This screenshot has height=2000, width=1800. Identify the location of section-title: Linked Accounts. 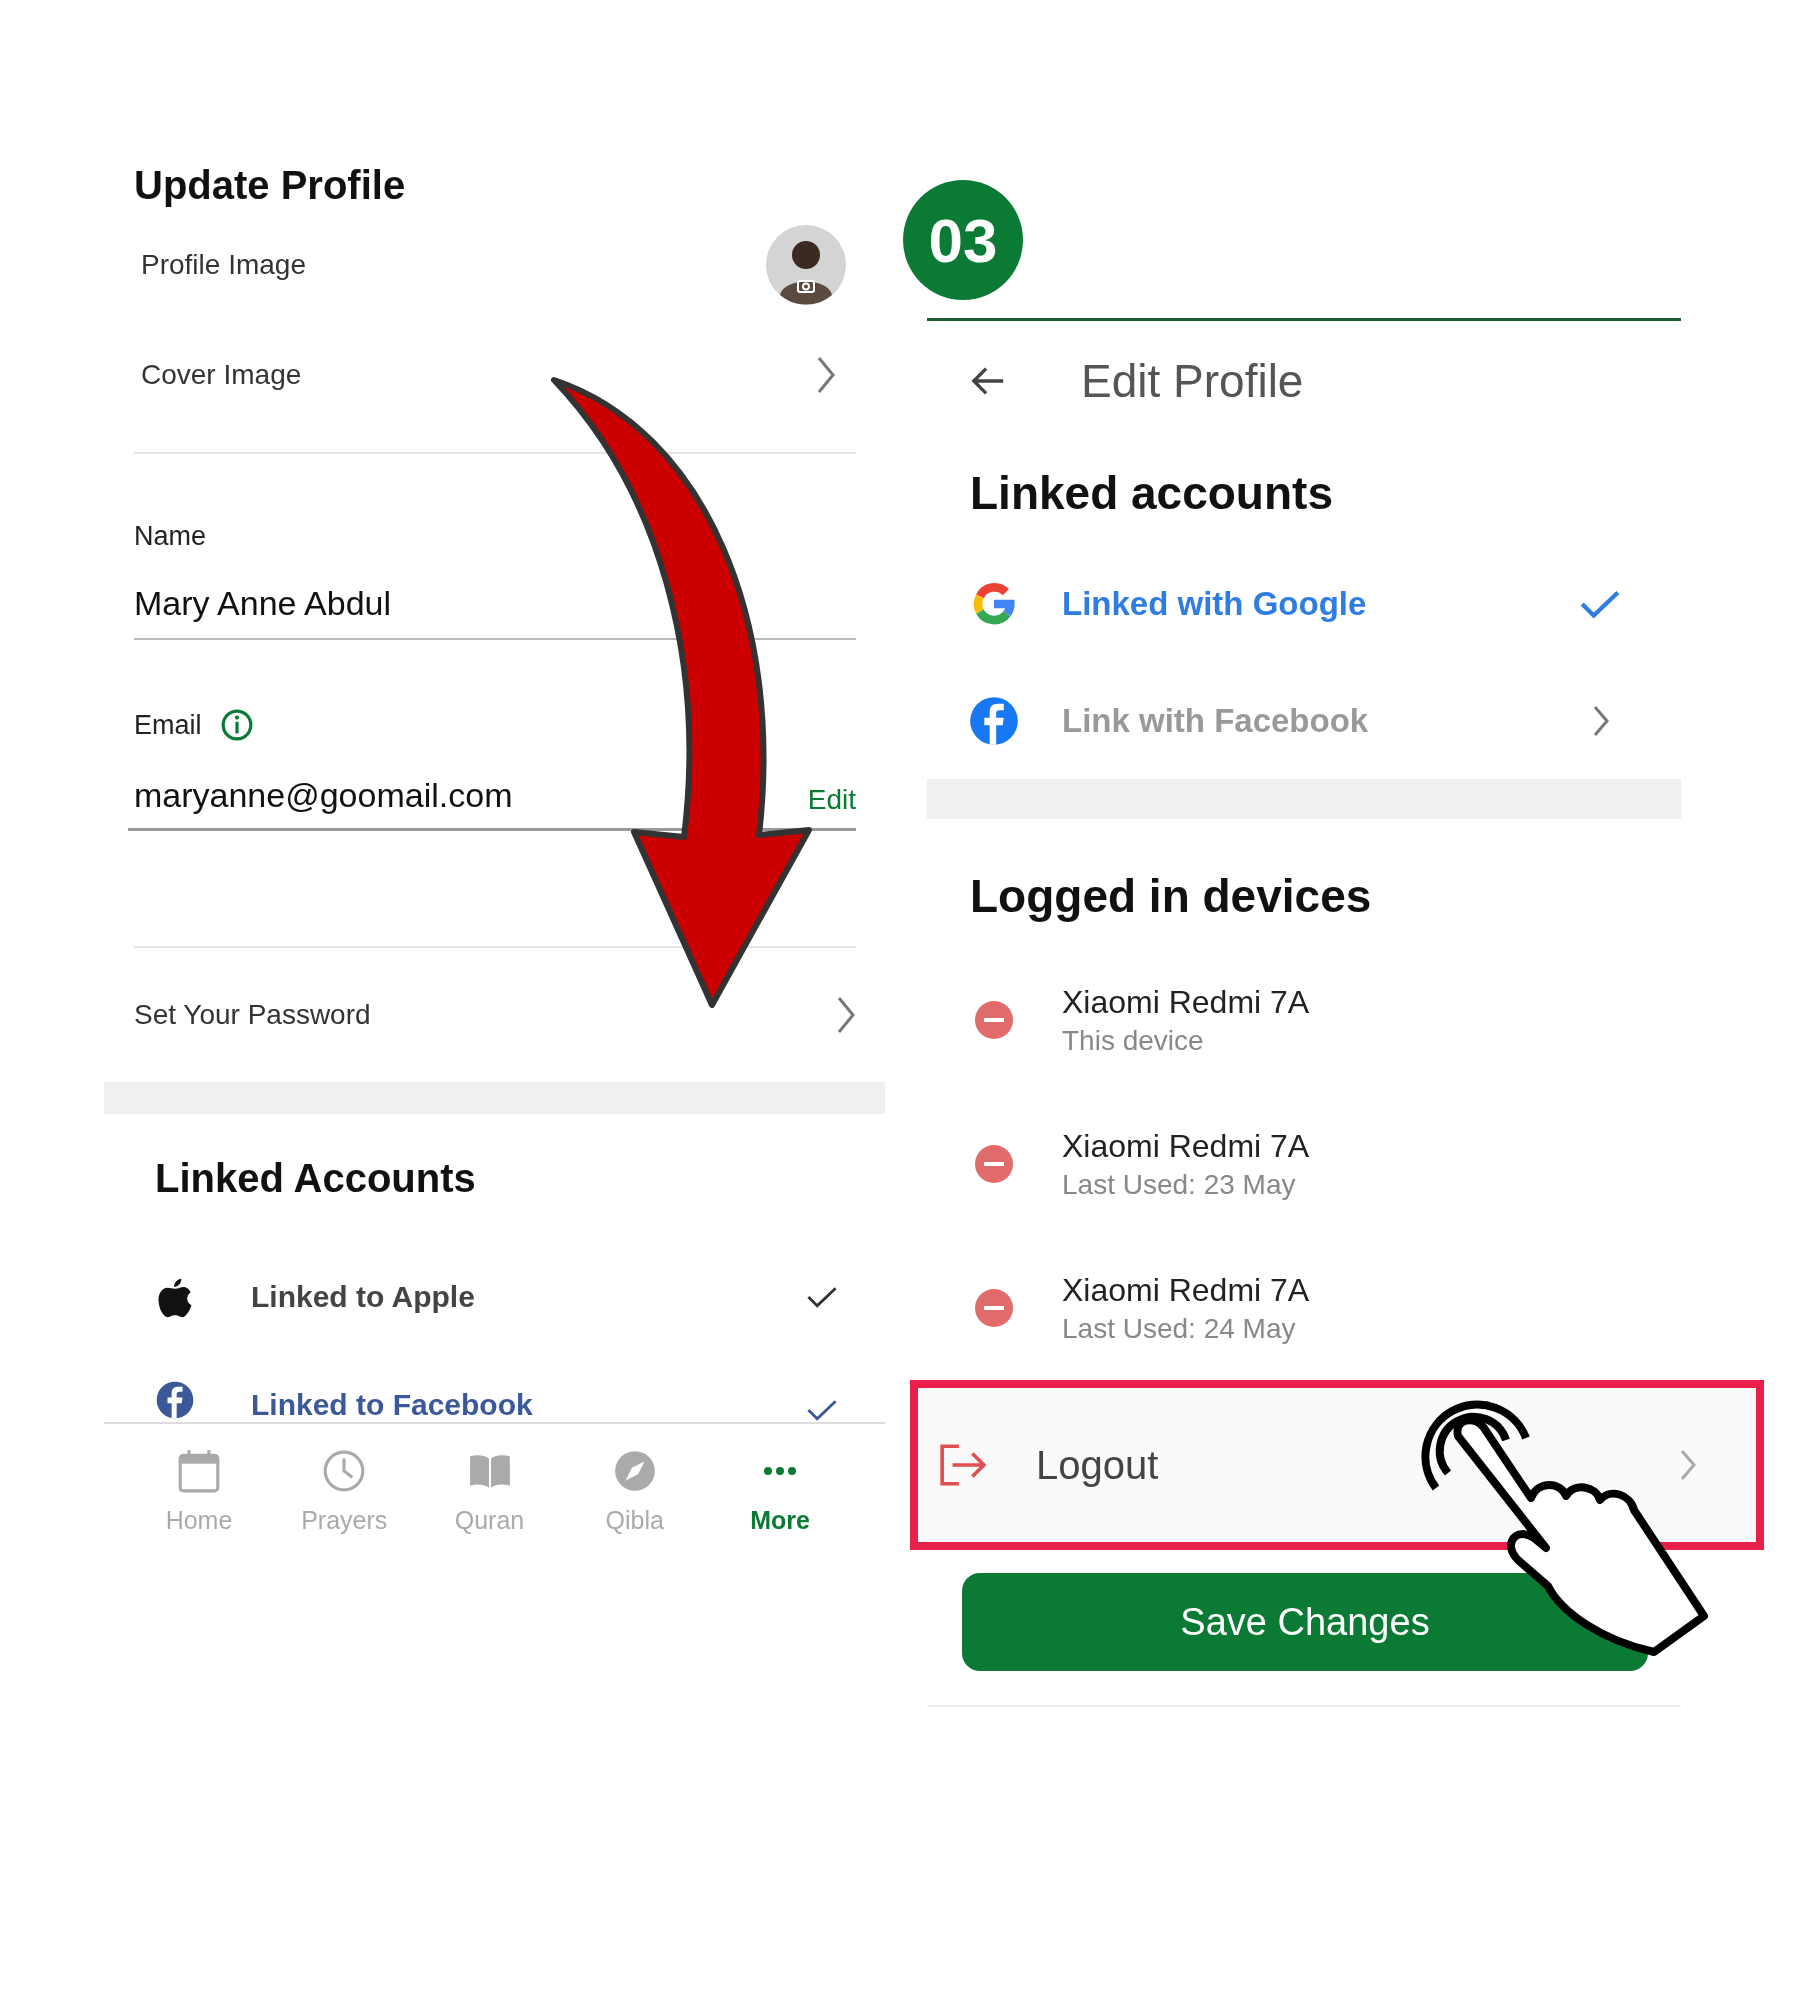
(316, 1178).